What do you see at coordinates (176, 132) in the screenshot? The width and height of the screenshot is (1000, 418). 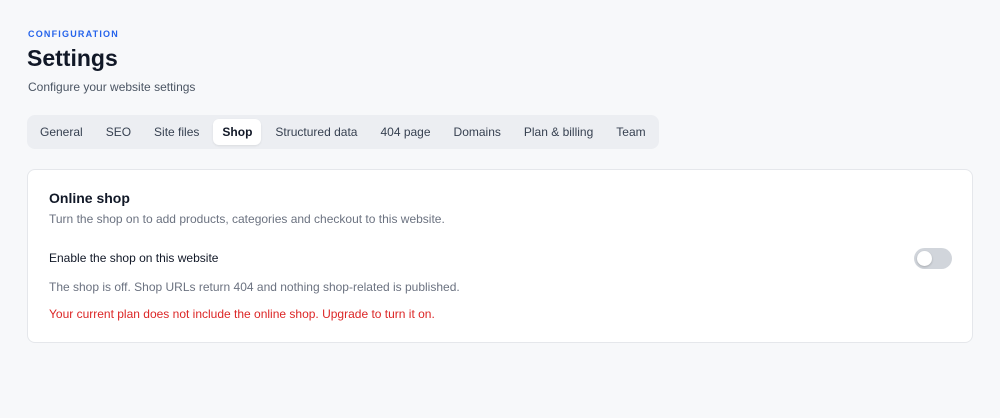 I see `tab-site-files: Site files` at bounding box center [176, 132].